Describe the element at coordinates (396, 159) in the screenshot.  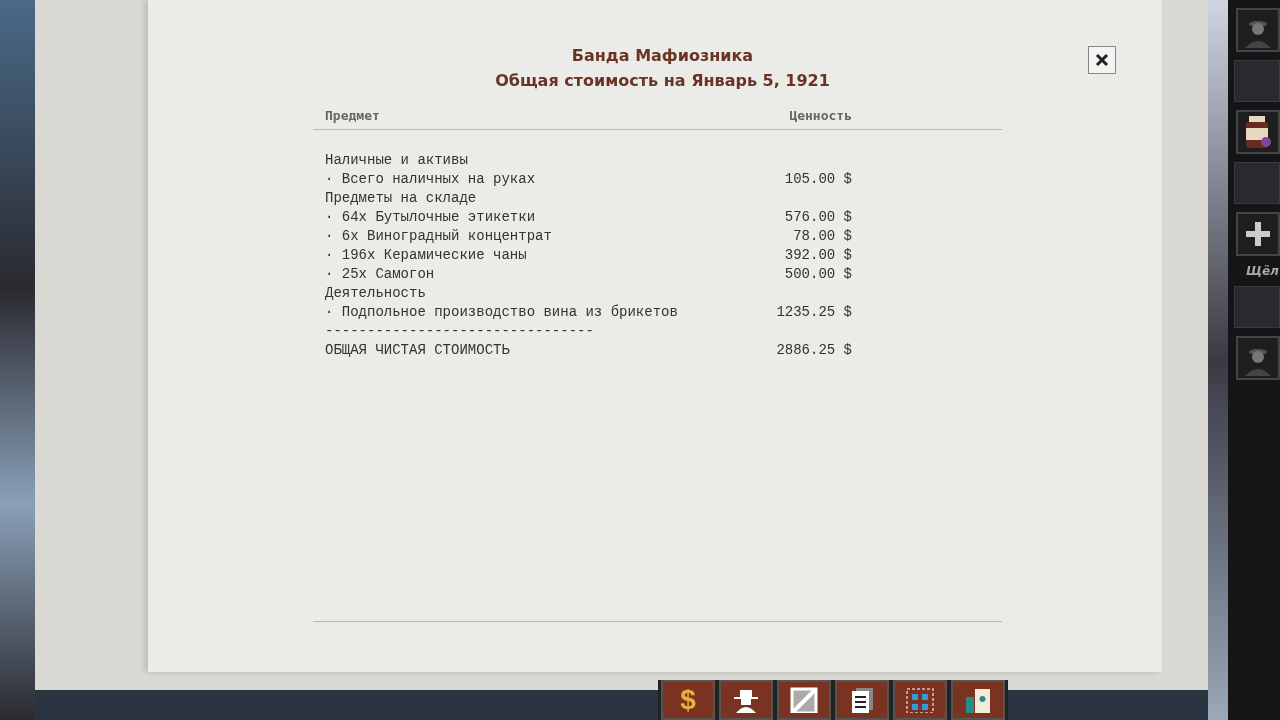
I see `section-label: Наличные и активы` at that location.